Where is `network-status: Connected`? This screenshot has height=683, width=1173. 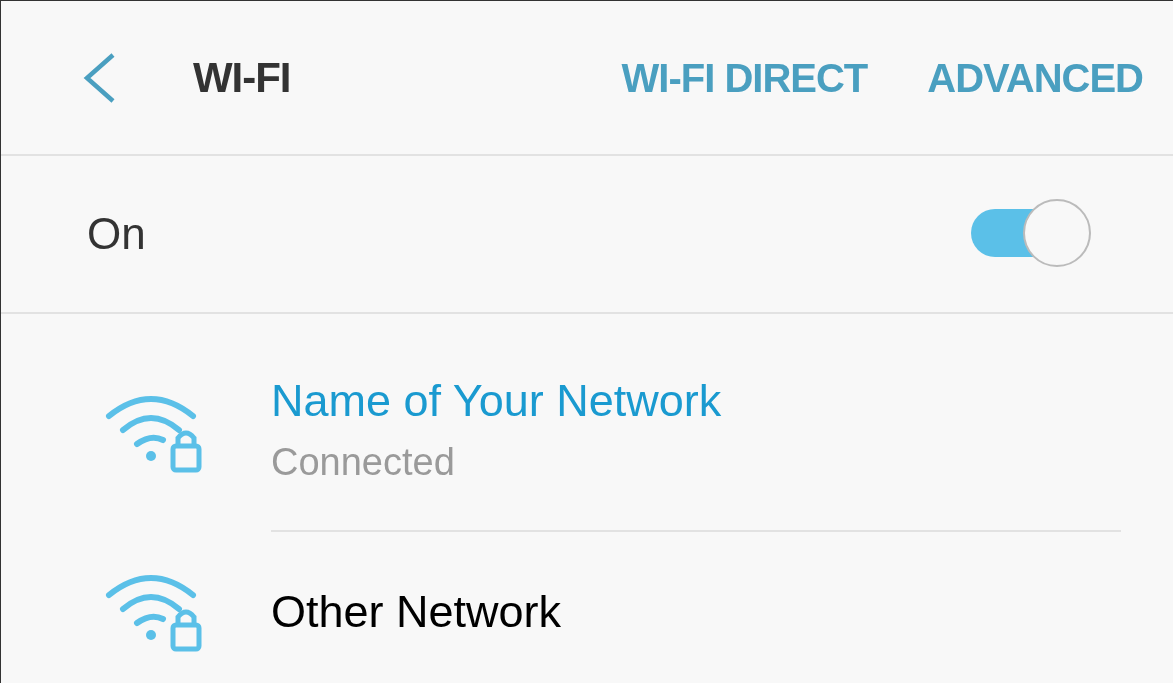
network-status: Connected is located at coordinates (363, 462).